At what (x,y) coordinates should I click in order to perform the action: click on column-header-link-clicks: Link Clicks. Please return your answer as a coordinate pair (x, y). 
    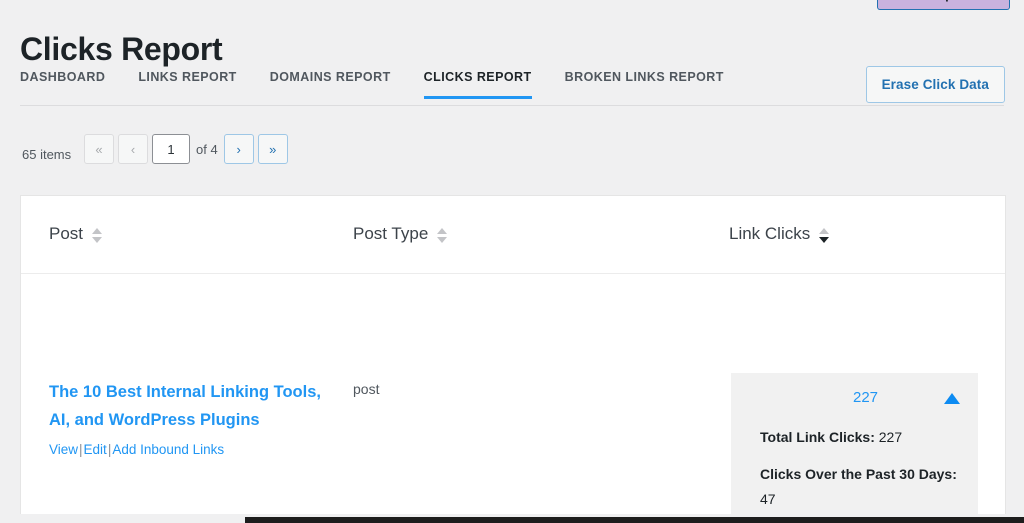
    Looking at the image, I should click on (779, 234).